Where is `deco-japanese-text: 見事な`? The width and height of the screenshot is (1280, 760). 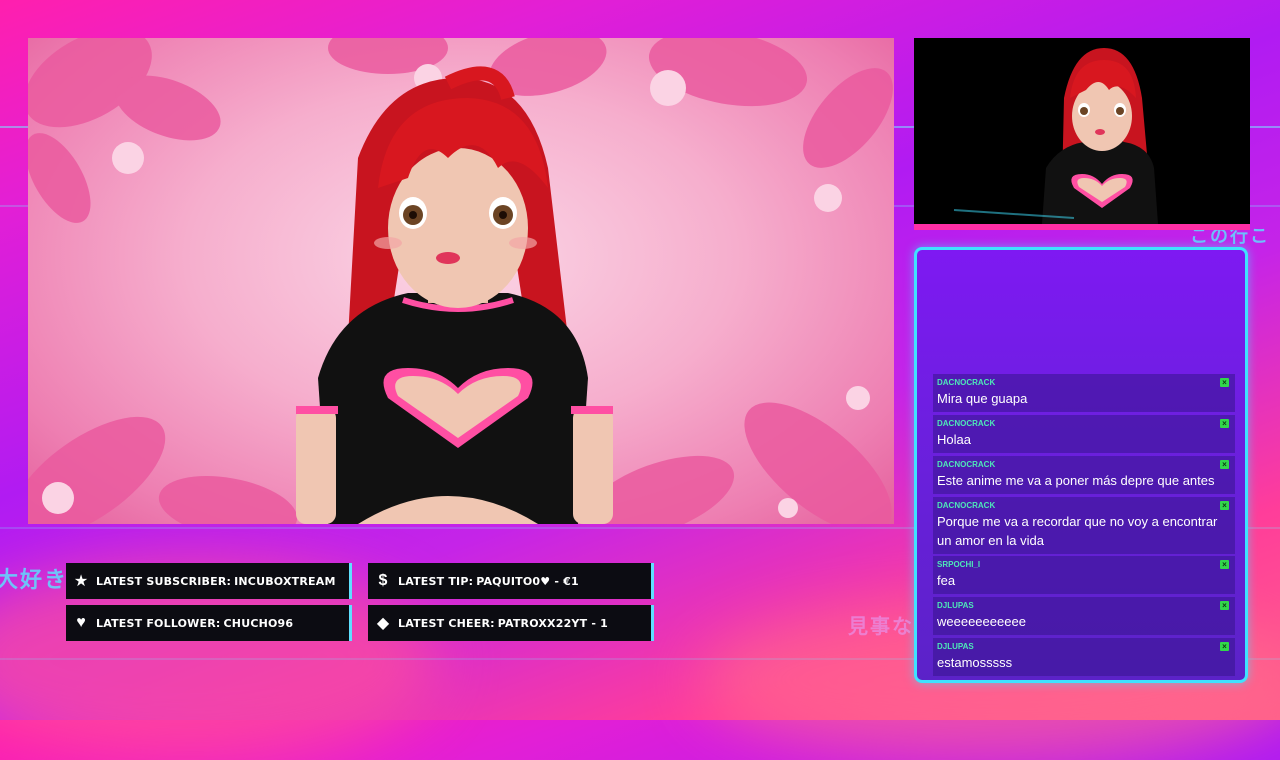
deco-japanese-text: 見事な is located at coordinates (881, 626).